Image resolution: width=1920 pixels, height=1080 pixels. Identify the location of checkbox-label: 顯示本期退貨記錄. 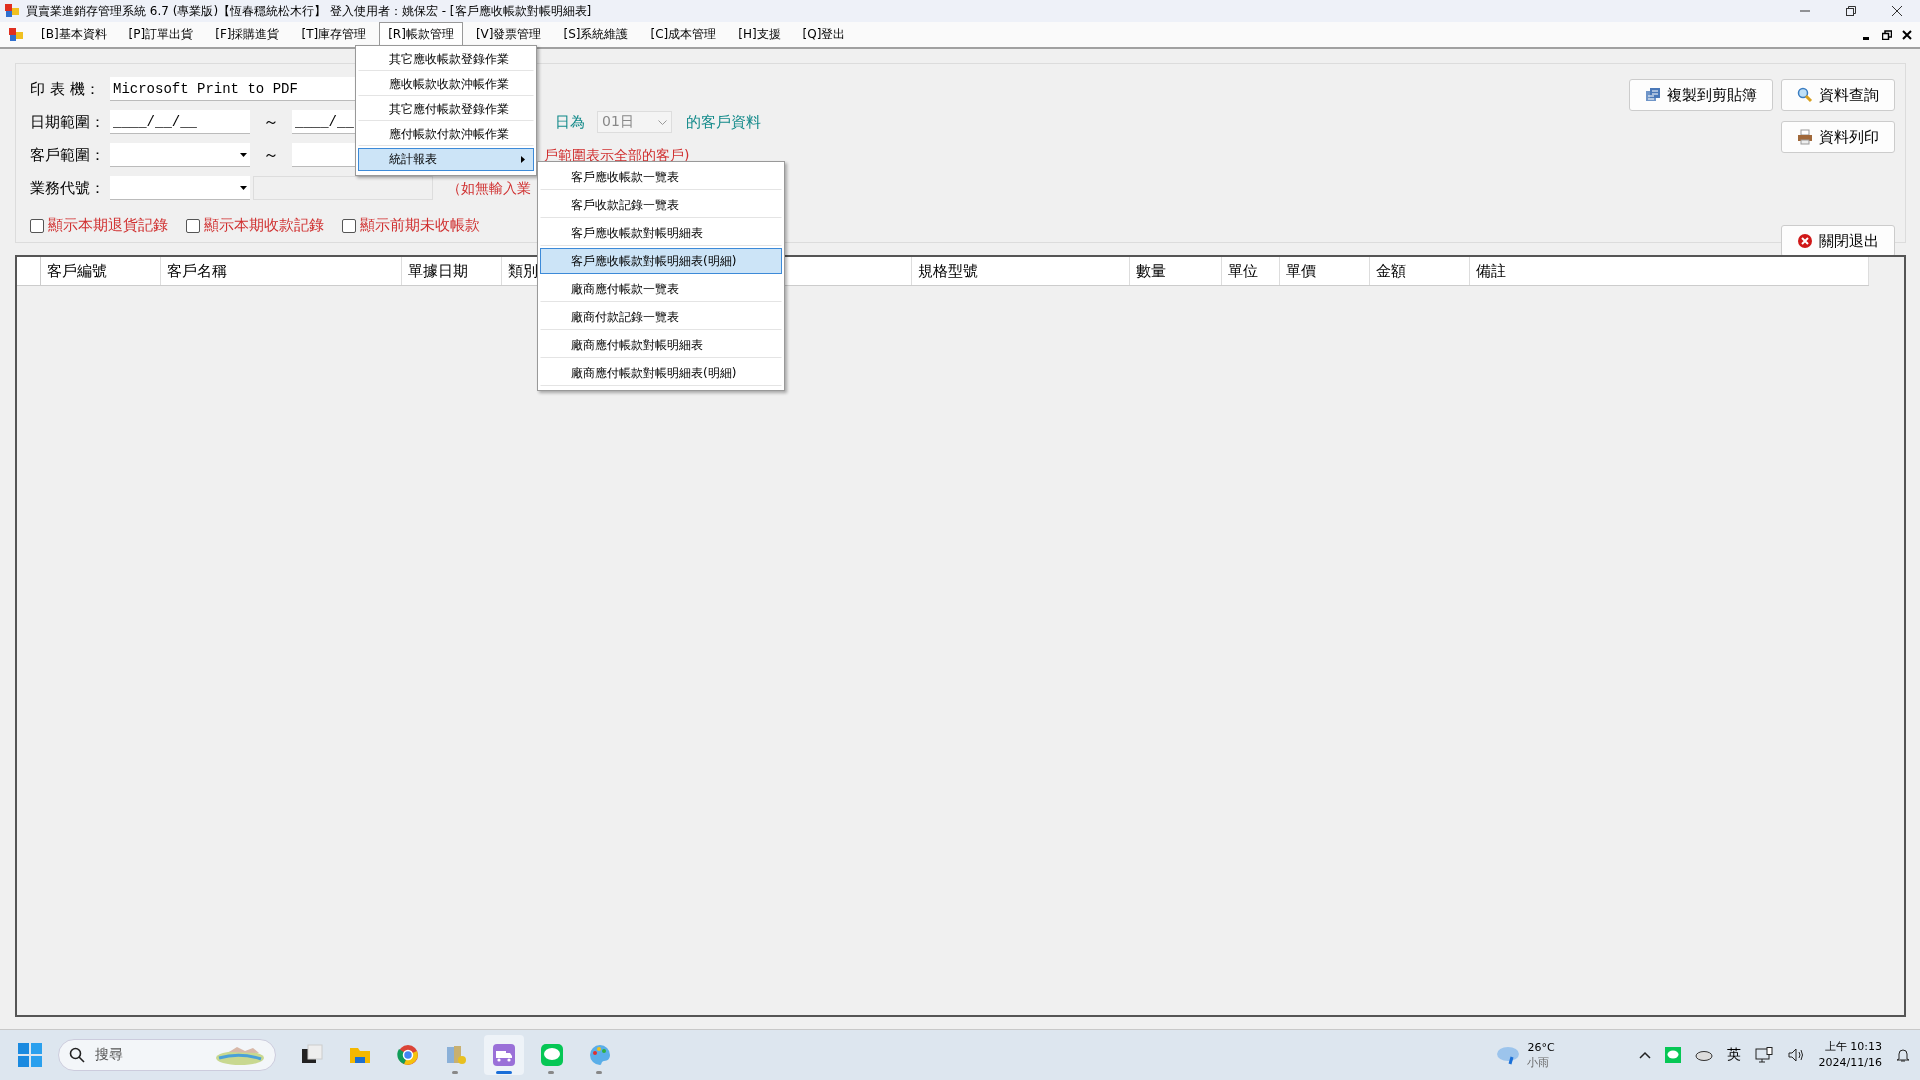
(108, 225).